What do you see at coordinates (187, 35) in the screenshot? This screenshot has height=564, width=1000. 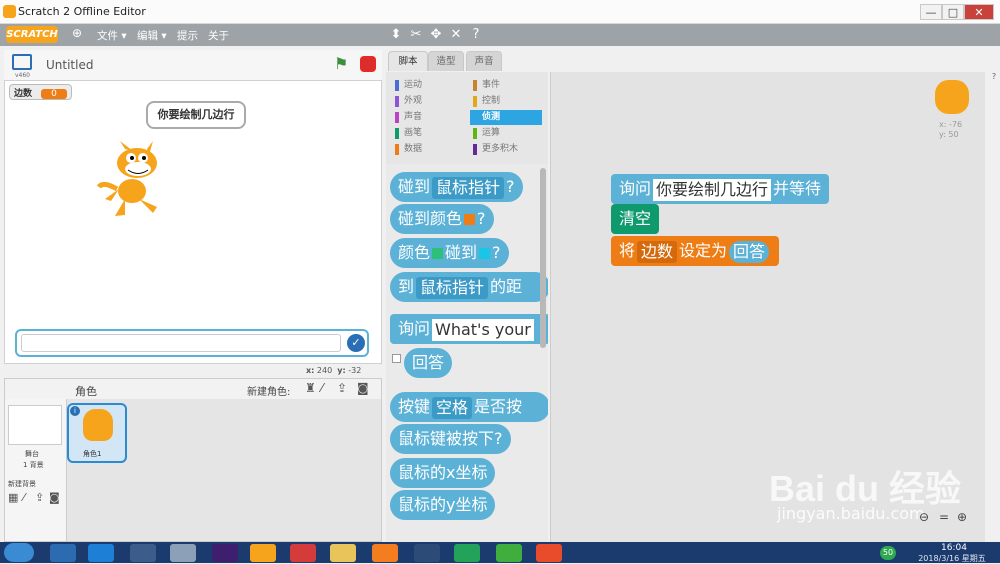 I see `menu-tips: 提示` at bounding box center [187, 35].